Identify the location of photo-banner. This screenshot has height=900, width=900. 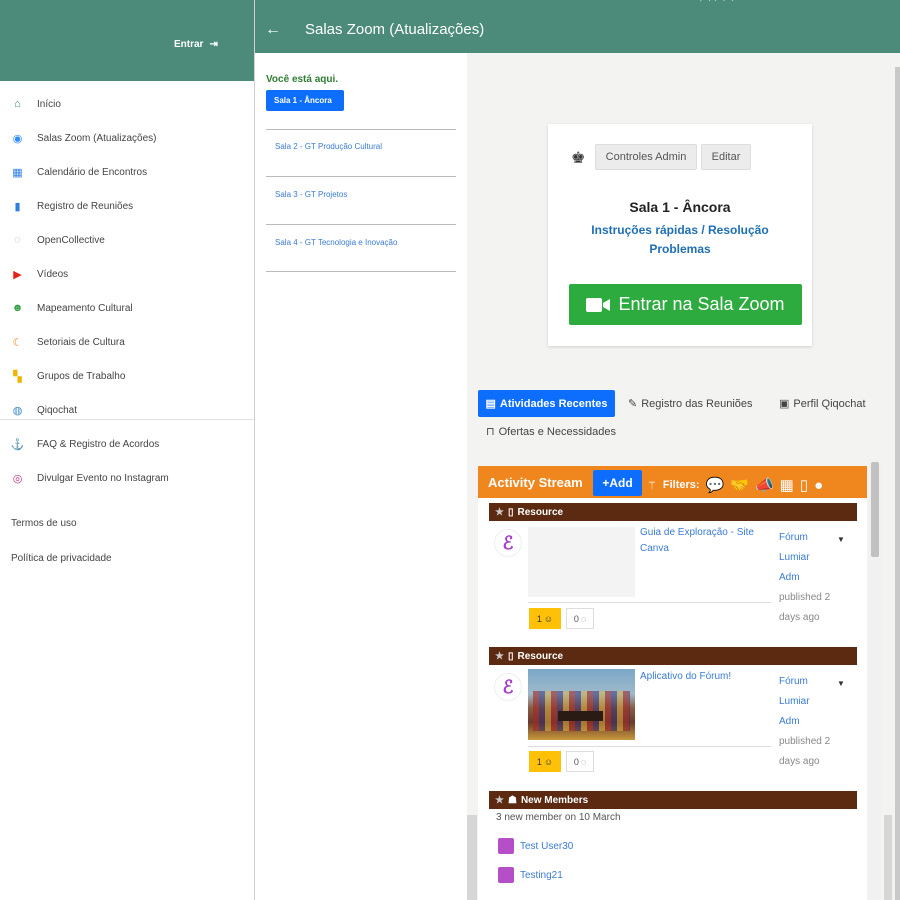
(580, 716).